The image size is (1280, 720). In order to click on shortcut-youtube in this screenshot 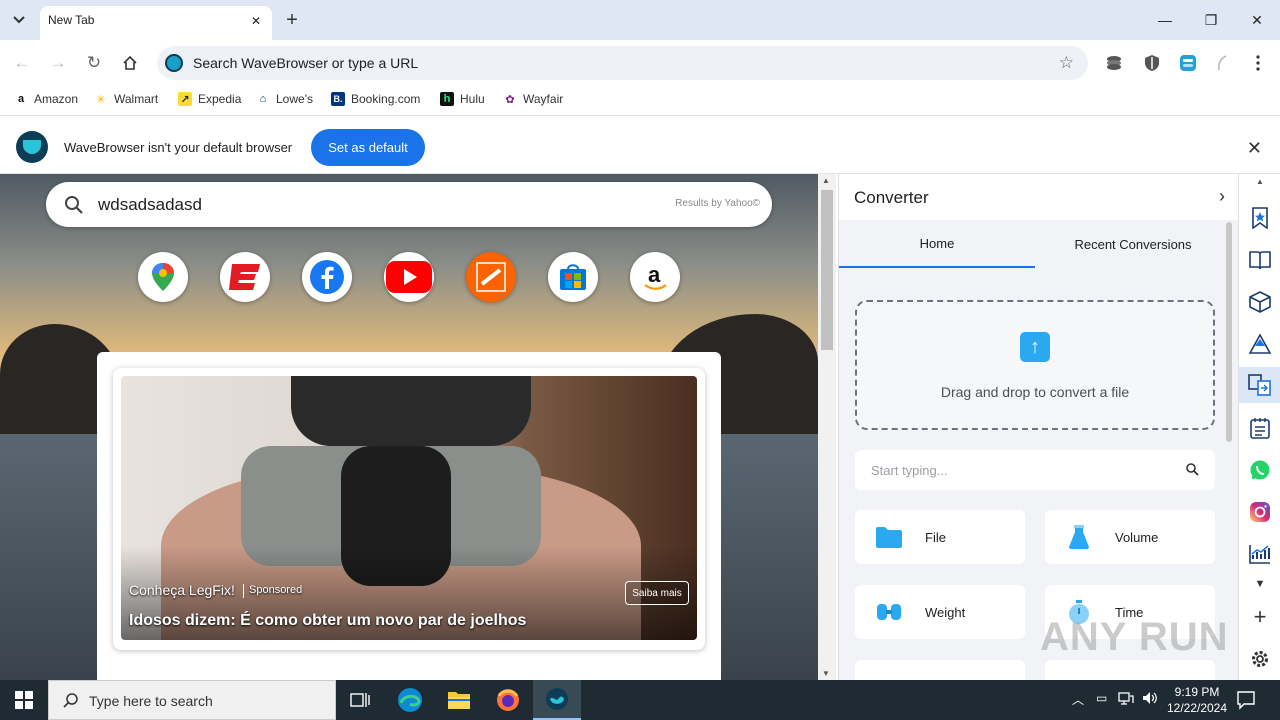, I will do `click(409, 277)`.